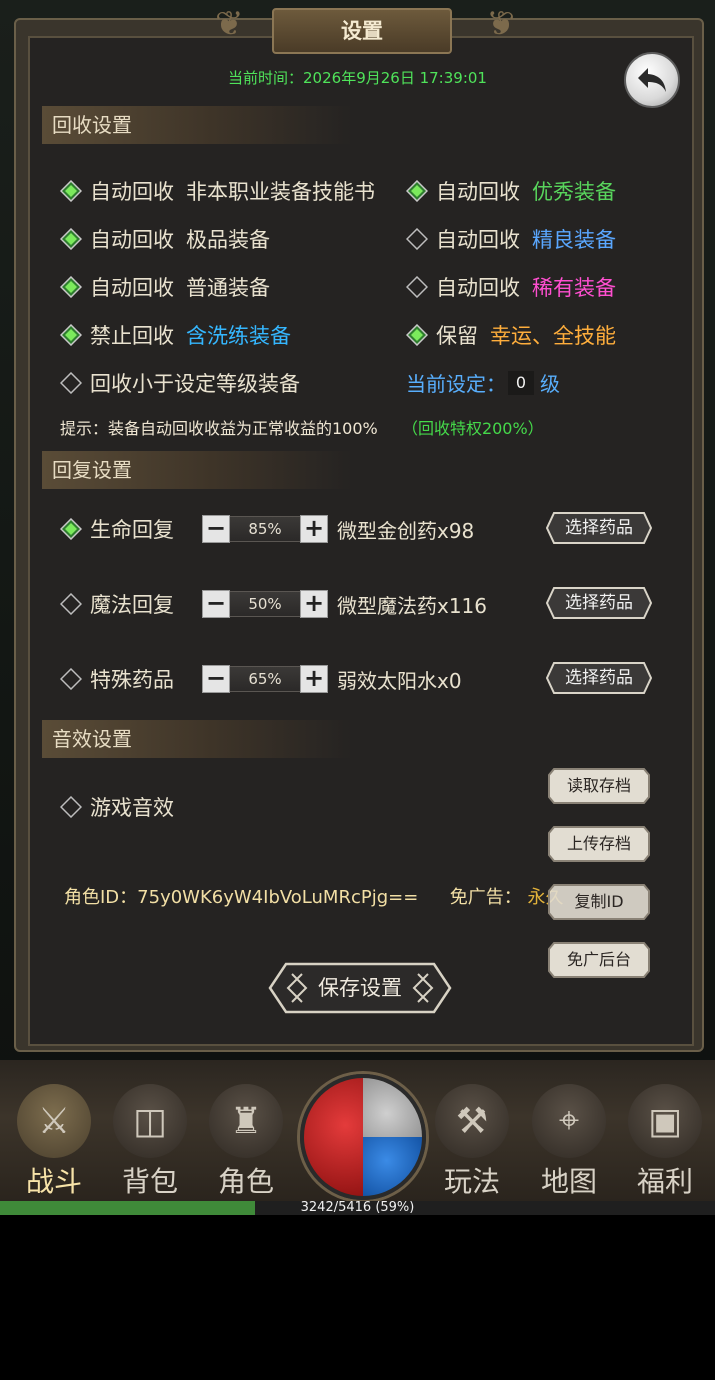  What do you see at coordinates (569, 1121) in the screenshot?
I see `map-icon: ⌖` at bounding box center [569, 1121].